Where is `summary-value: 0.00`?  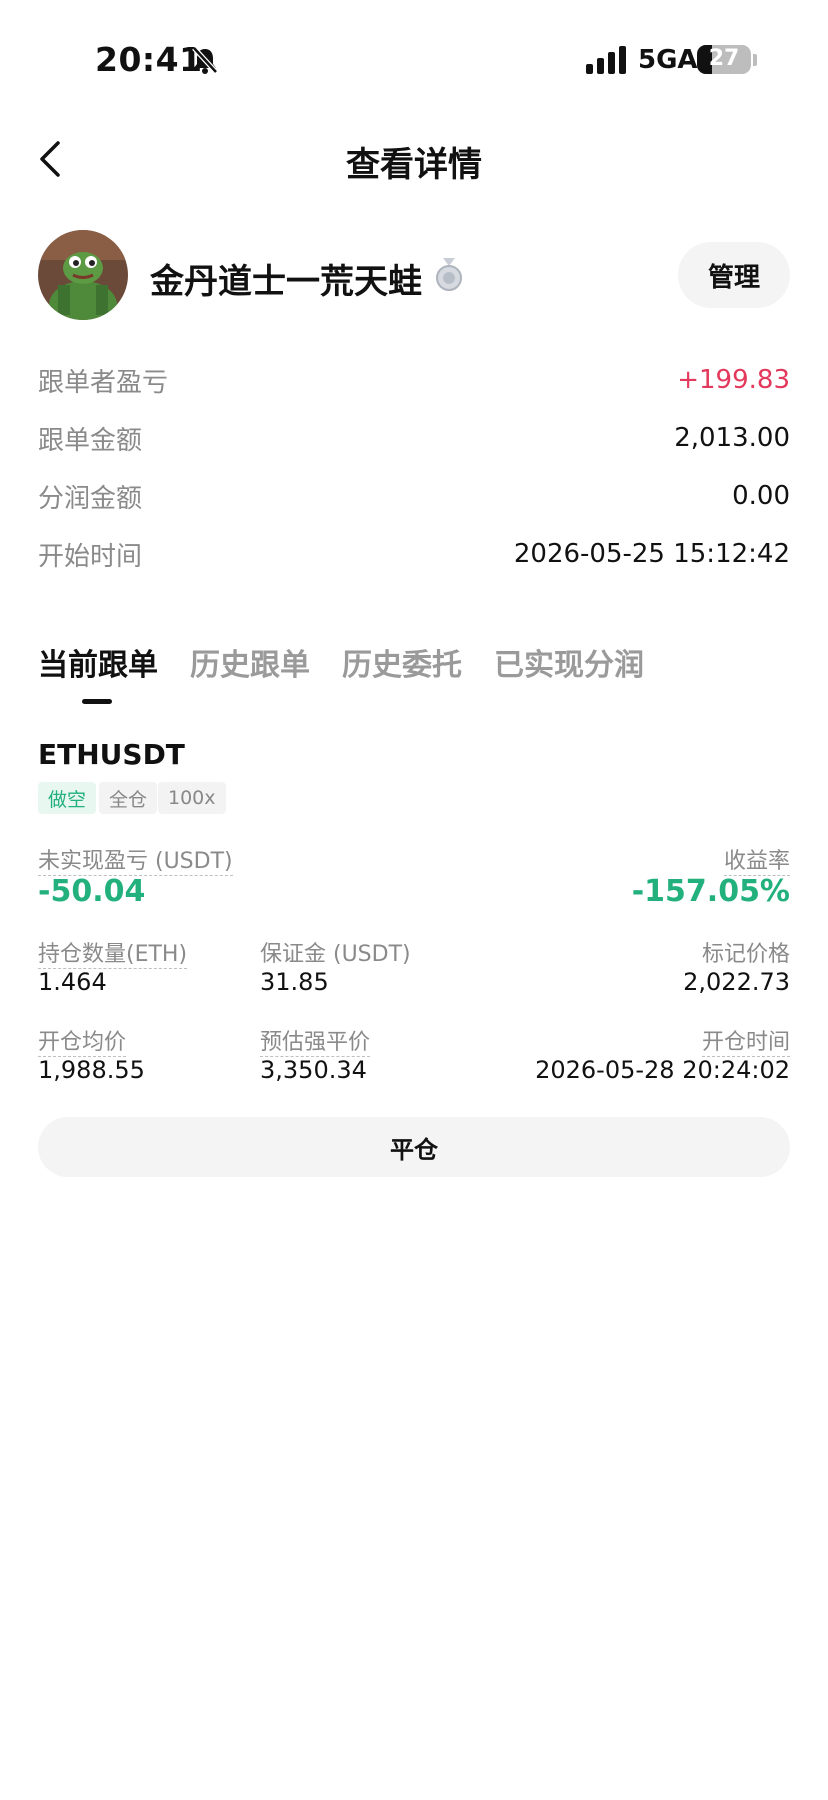
summary-value: 0.00 is located at coordinates (761, 496).